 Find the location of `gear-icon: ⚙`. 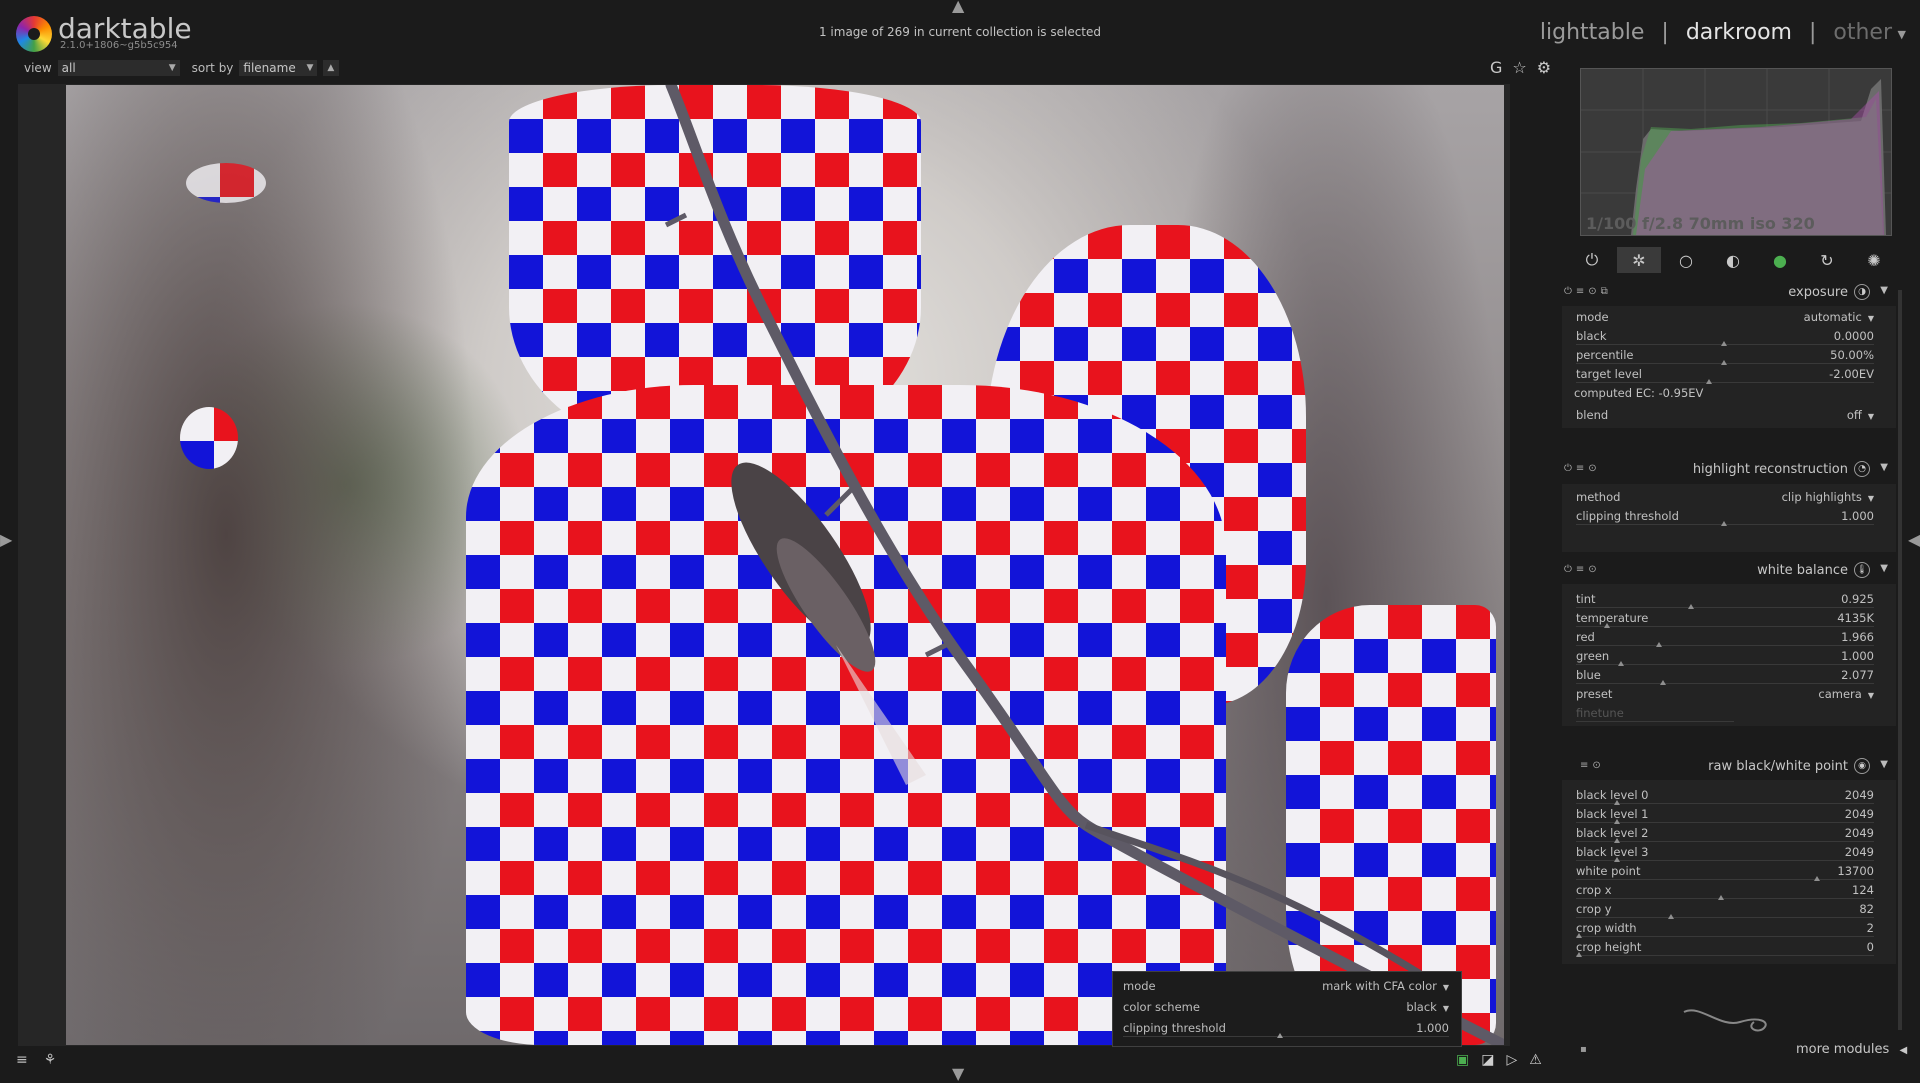

gear-icon: ⚙ is located at coordinates (1544, 67).